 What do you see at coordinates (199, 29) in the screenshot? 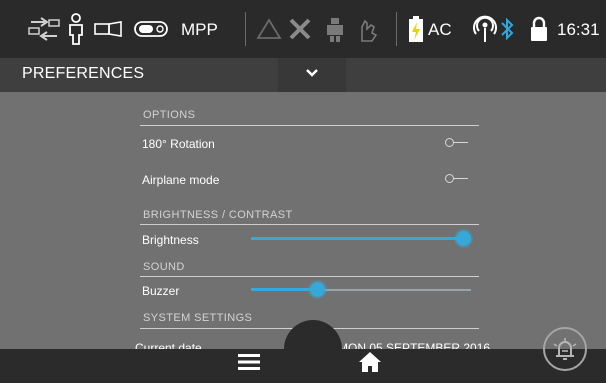
I see `mpp-label: MPP` at bounding box center [199, 29].